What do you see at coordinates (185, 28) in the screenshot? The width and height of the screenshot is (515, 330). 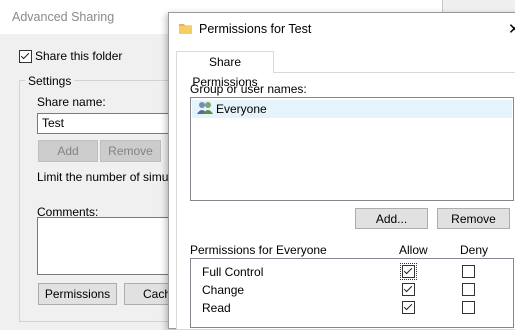 I see `folder-icon` at bounding box center [185, 28].